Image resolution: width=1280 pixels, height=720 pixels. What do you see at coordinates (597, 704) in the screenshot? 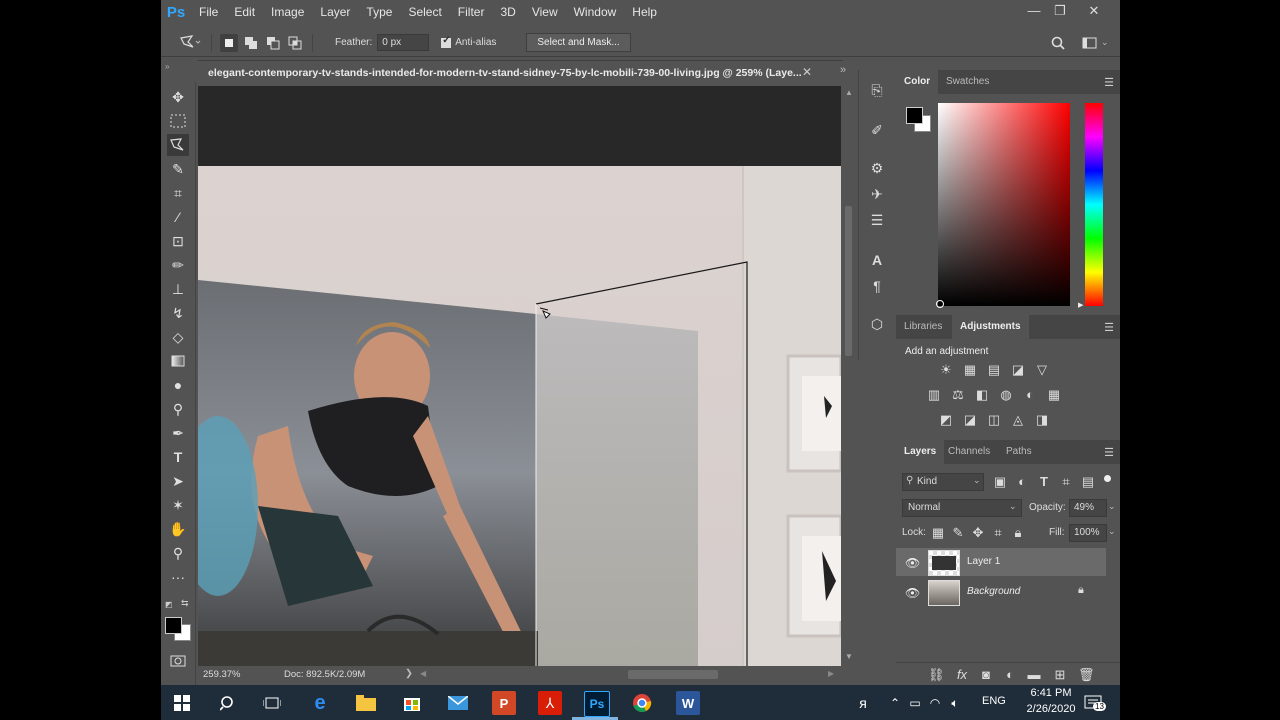
I see `photoshop-taskbar-icon: Ps` at bounding box center [597, 704].